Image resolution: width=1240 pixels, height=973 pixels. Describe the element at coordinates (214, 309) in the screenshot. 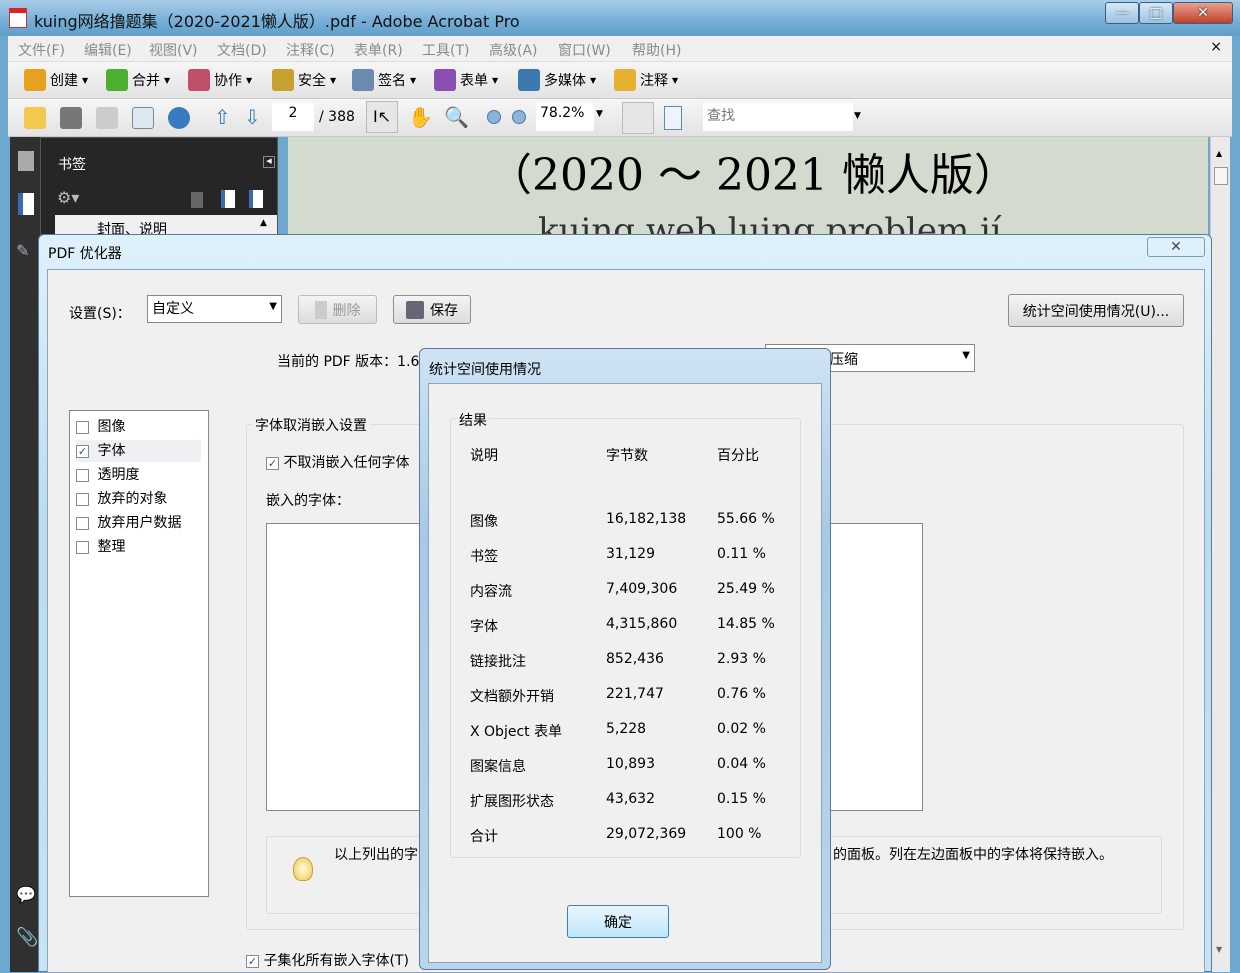

I see `settings-select: 自定义 ▼` at that location.